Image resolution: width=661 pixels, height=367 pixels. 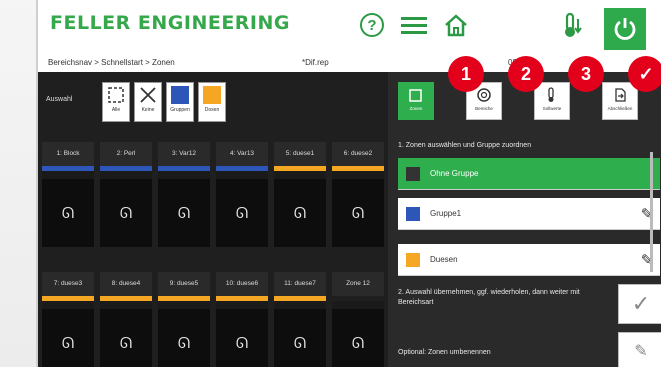 I want to click on zone-name: 9: duese5, so click(x=184, y=284).